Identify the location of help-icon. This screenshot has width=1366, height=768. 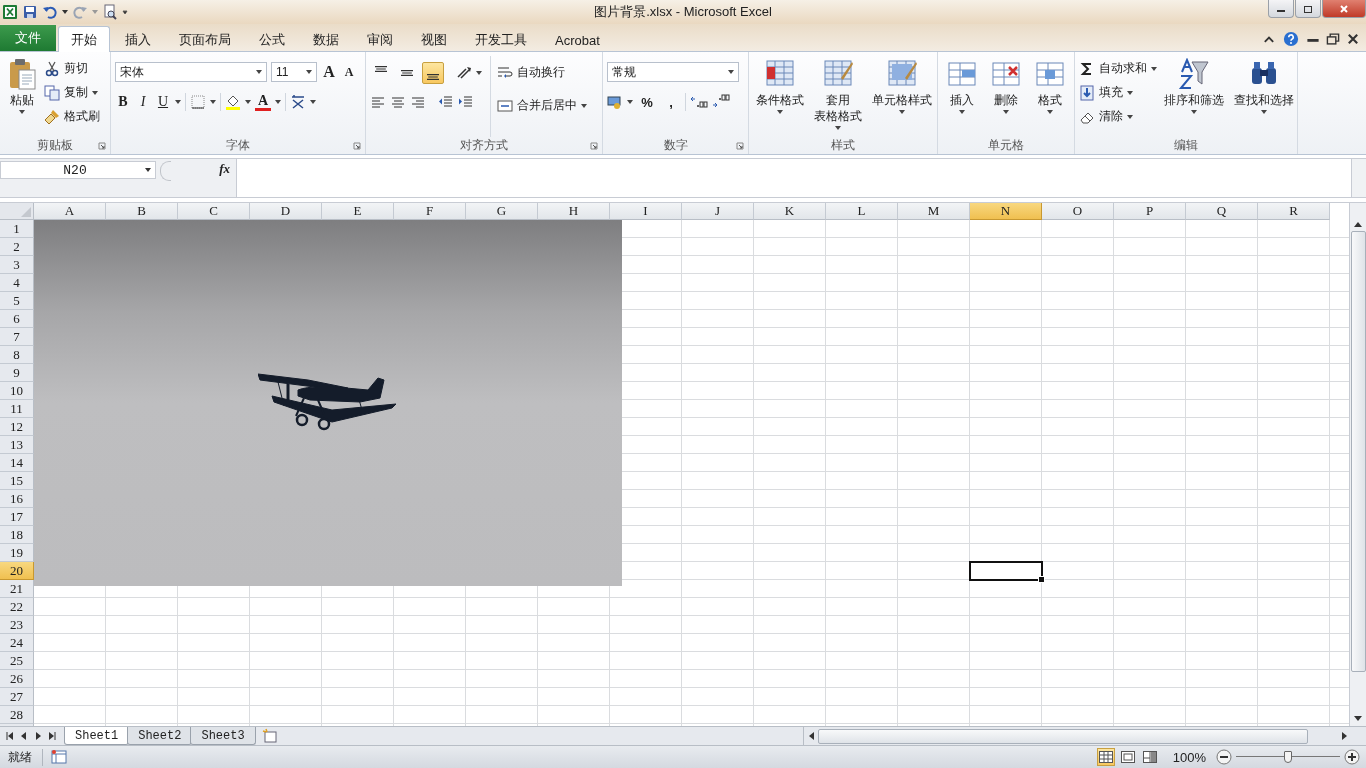
(1291, 39).